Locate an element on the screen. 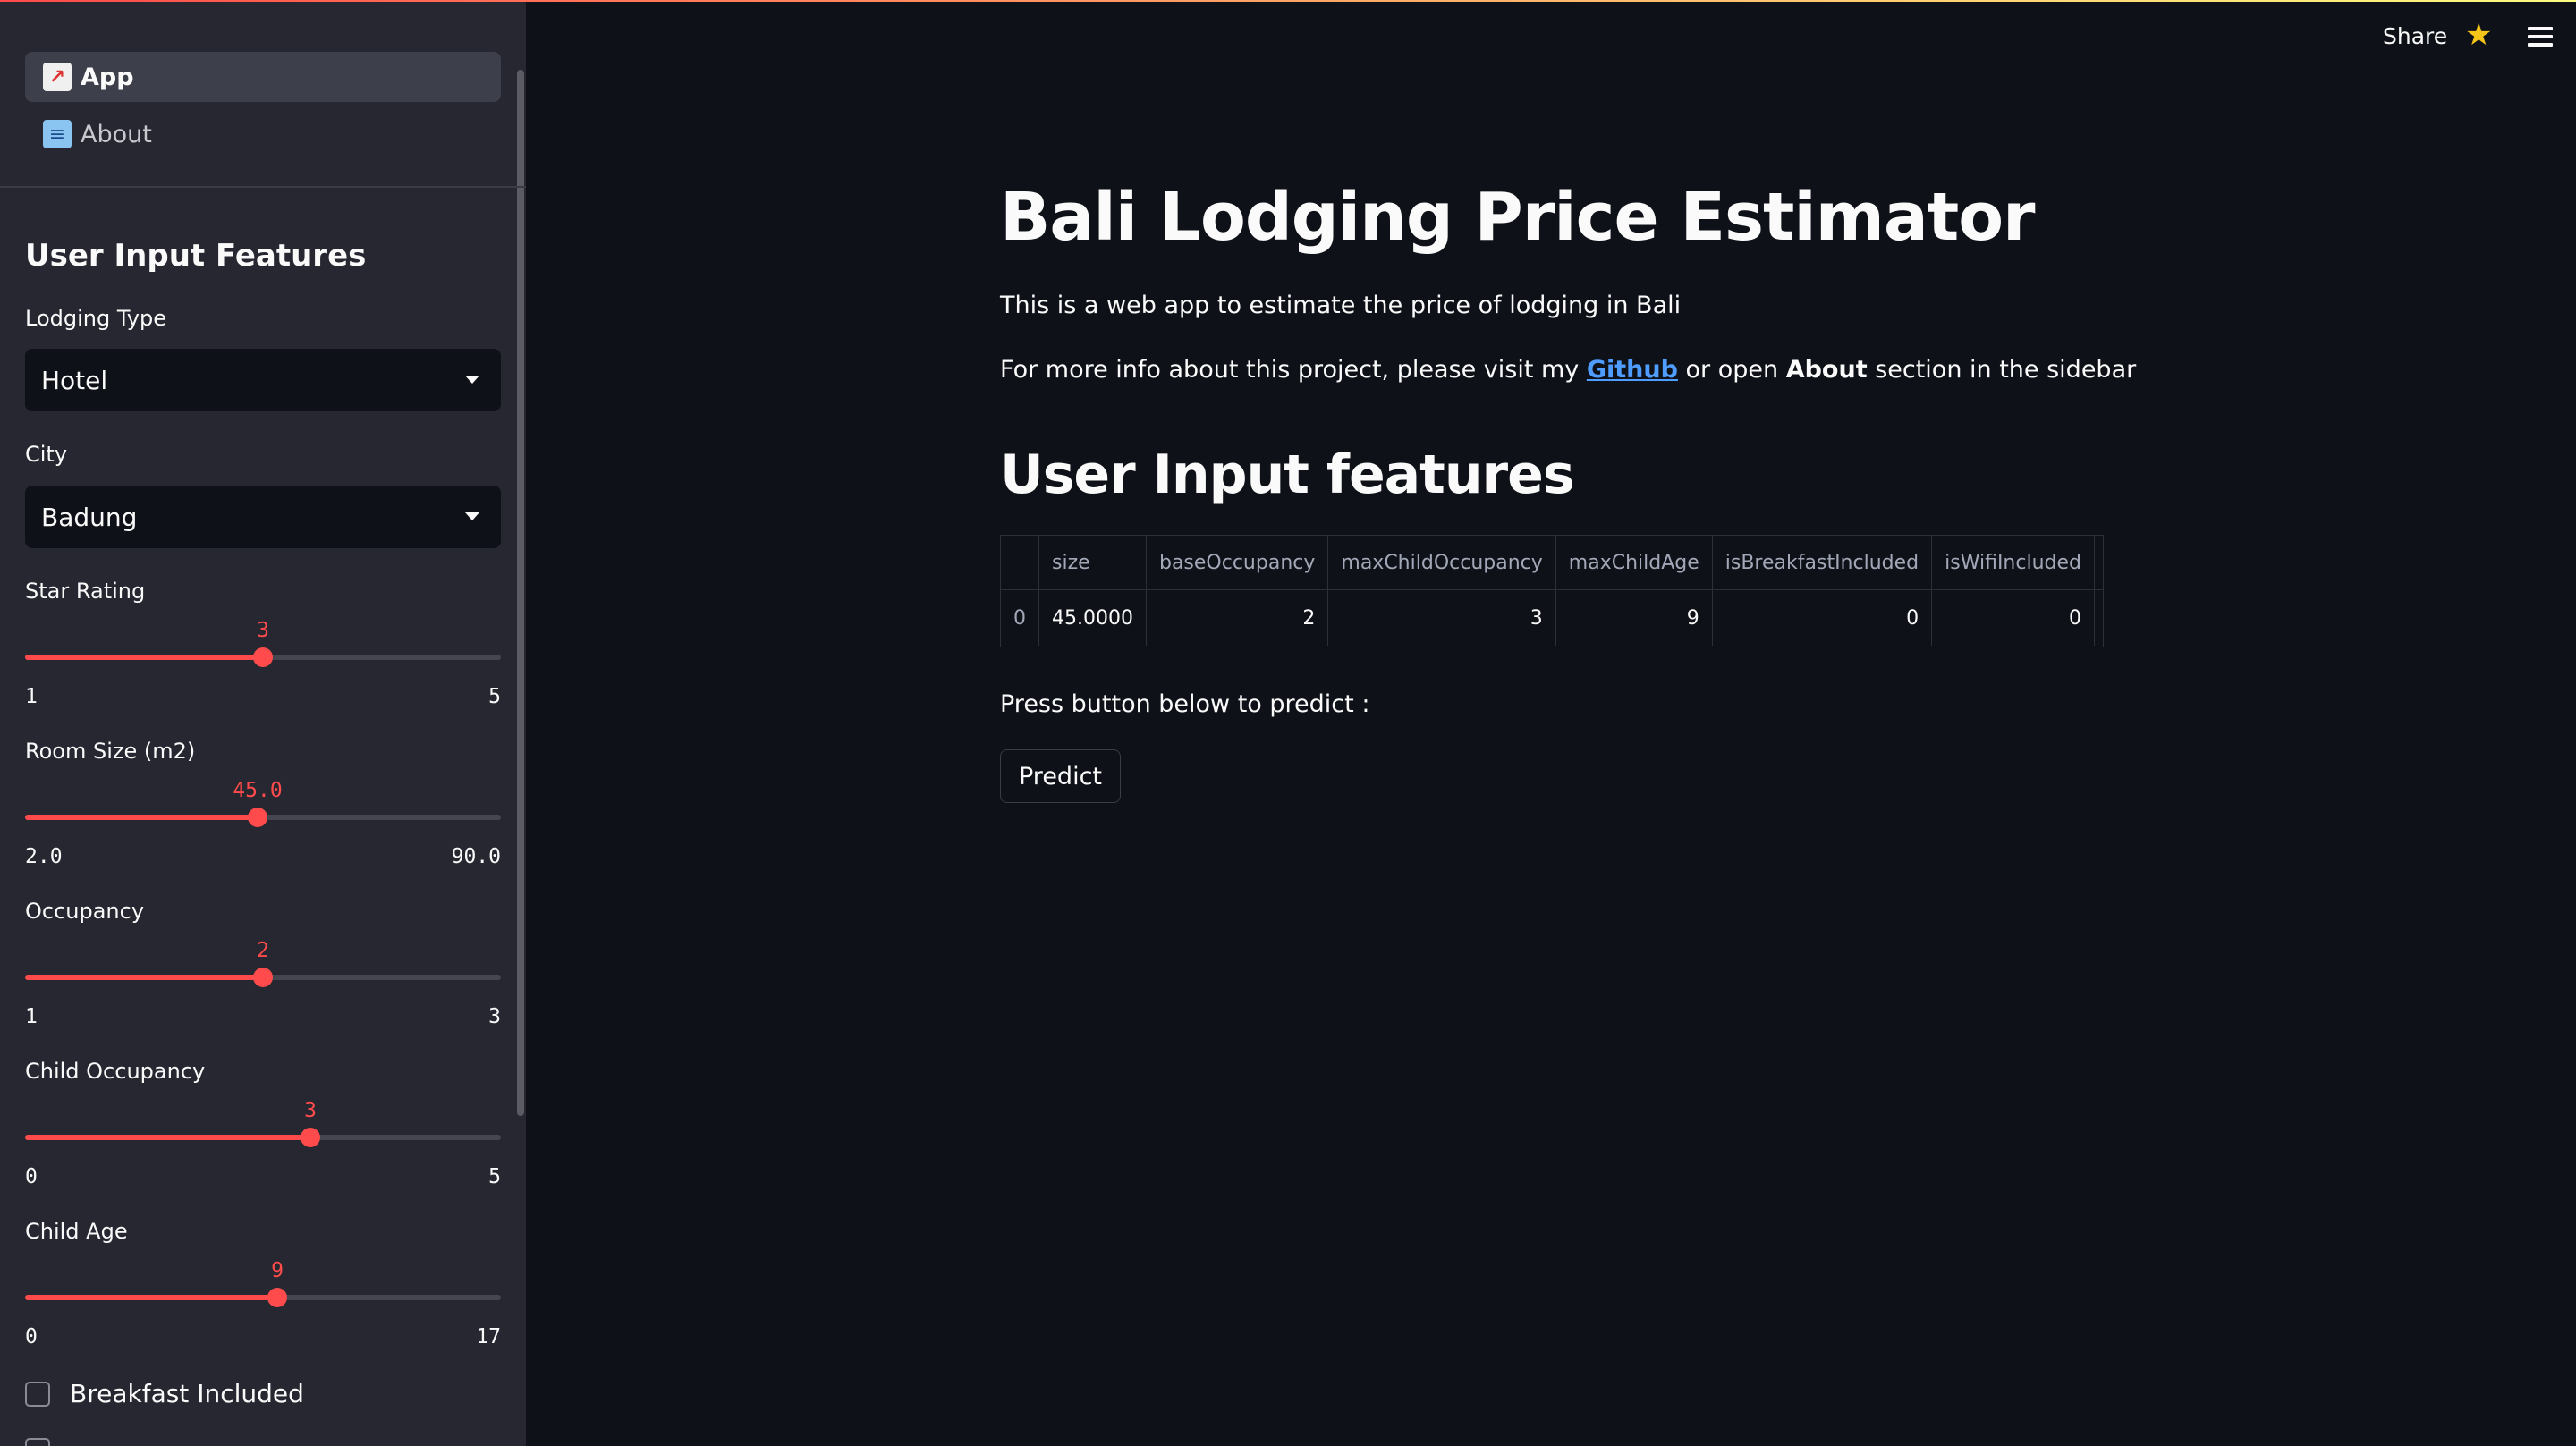 The width and height of the screenshot is (2576, 1446). sidebar-scrollbar is located at coordinates (520, 593).